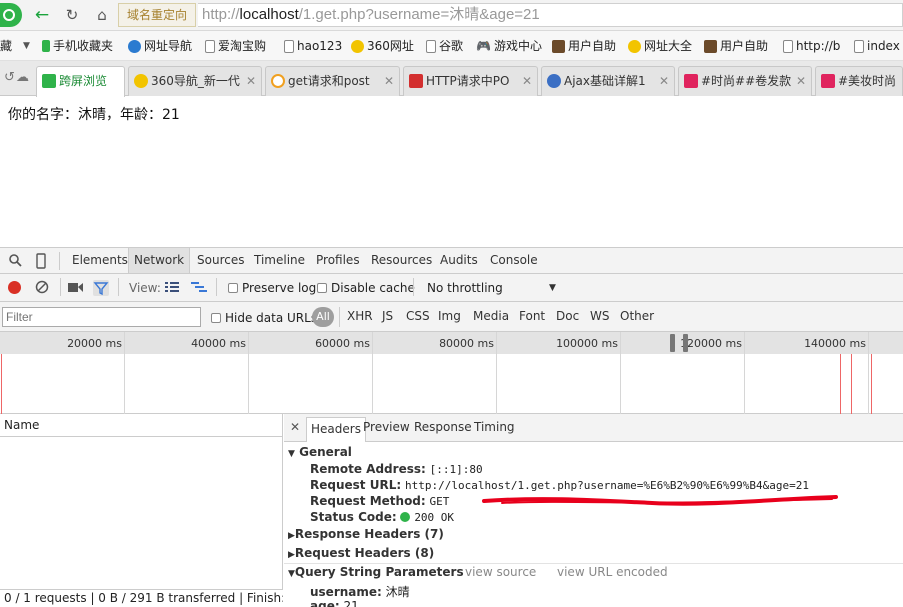 The height and width of the screenshot is (607, 903). What do you see at coordinates (449, 316) in the screenshot?
I see `filter-type-img: Img` at bounding box center [449, 316].